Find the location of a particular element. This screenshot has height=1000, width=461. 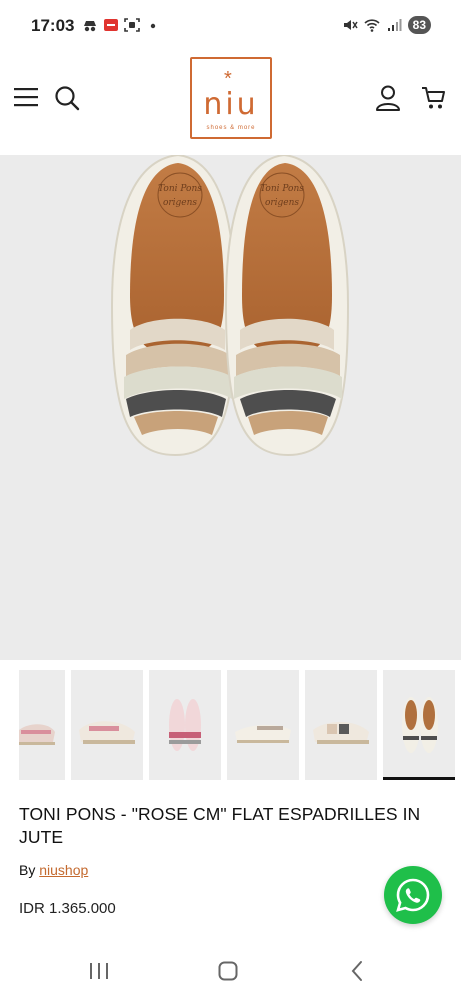

menu-icon is located at coordinates (27, 97).